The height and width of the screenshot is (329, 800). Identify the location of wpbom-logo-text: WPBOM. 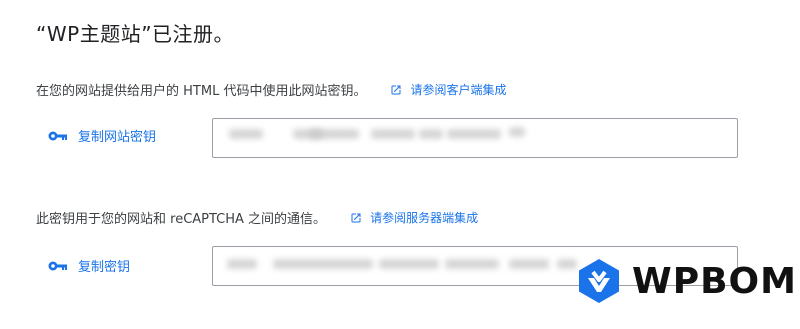
(714, 281).